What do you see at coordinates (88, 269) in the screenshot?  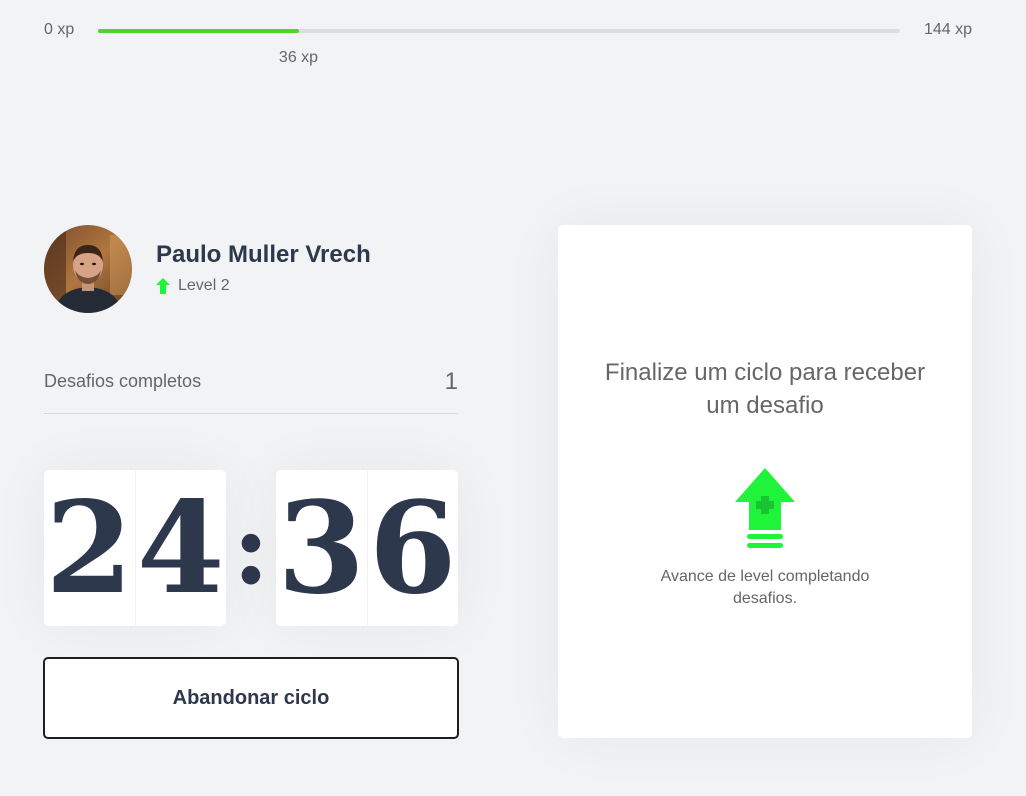 I see `avatar` at bounding box center [88, 269].